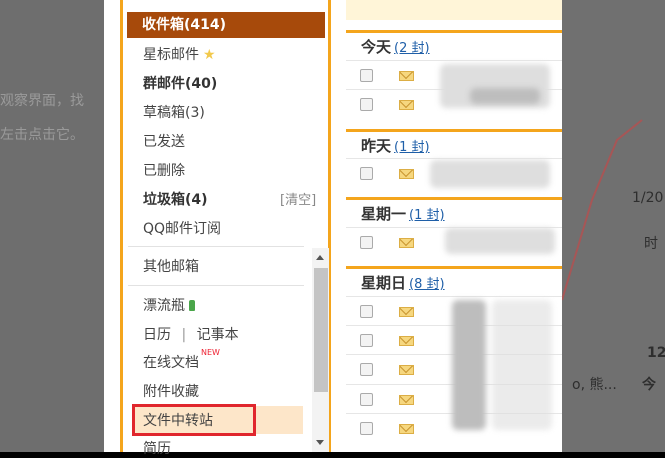 This screenshot has height=458, width=665. Describe the element at coordinates (180, 83) in the screenshot. I see `folder-group-mail: 群邮件(40)` at that location.